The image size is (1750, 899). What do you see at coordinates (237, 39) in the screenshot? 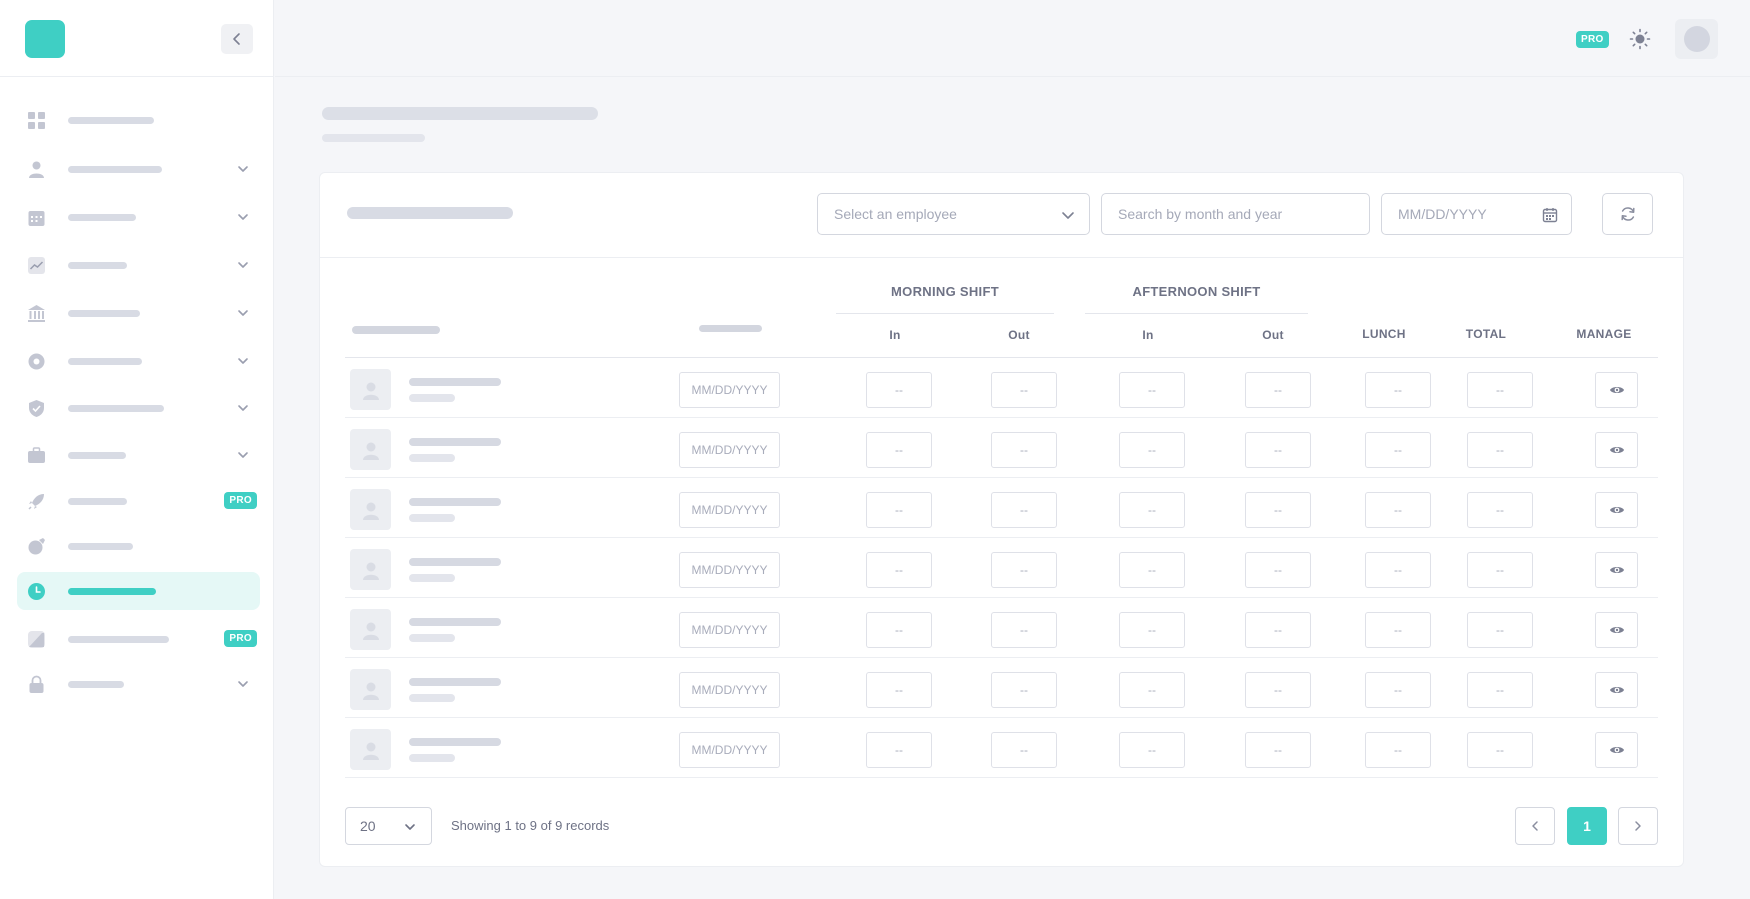
I see `collapse-sidebar-button` at bounding box center [237, 39].